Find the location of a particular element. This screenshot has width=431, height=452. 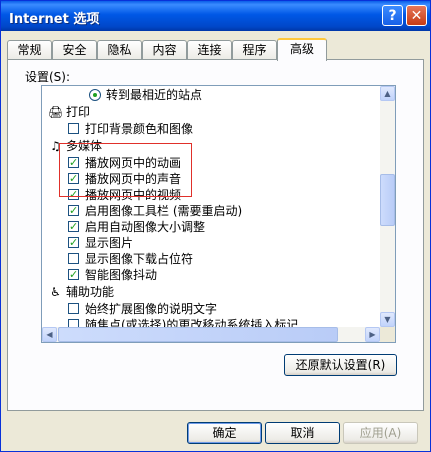

ok-button: 确定 is located at coordinates (224, 433).